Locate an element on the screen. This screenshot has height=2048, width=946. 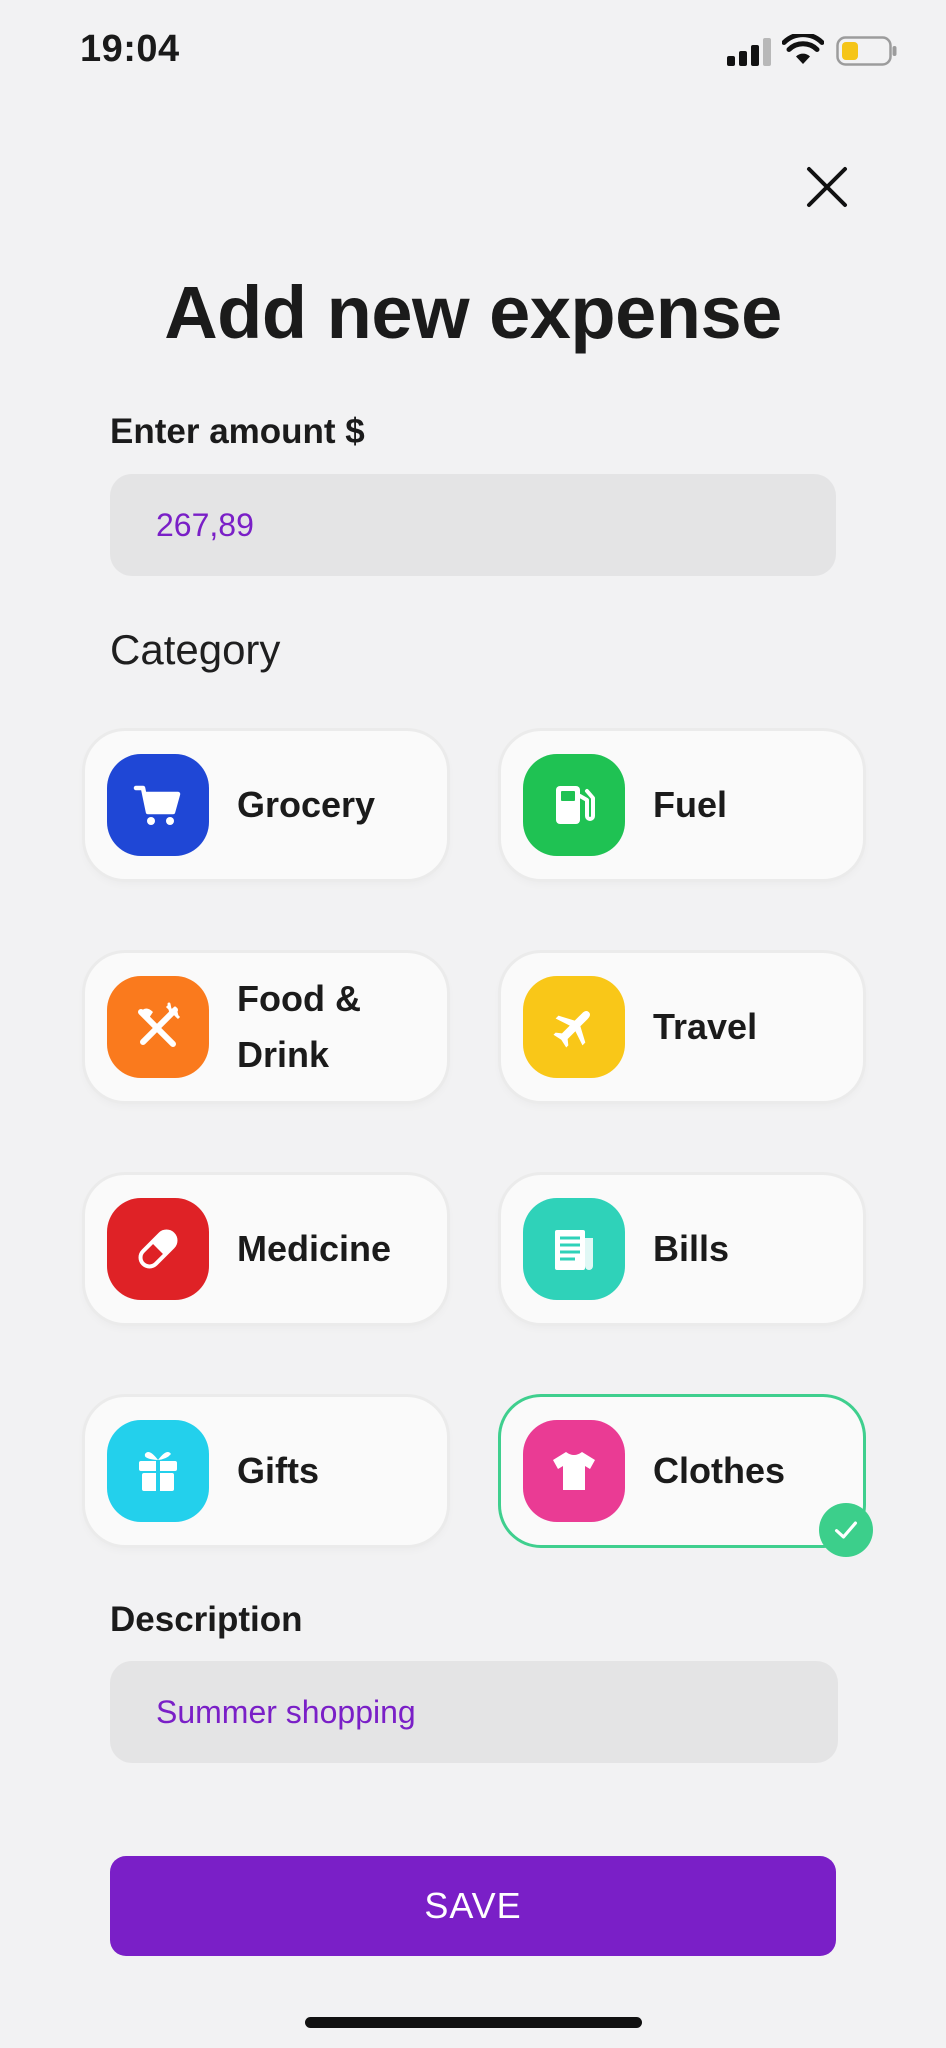
airplane-icon is located at coordinates (571, 1029).